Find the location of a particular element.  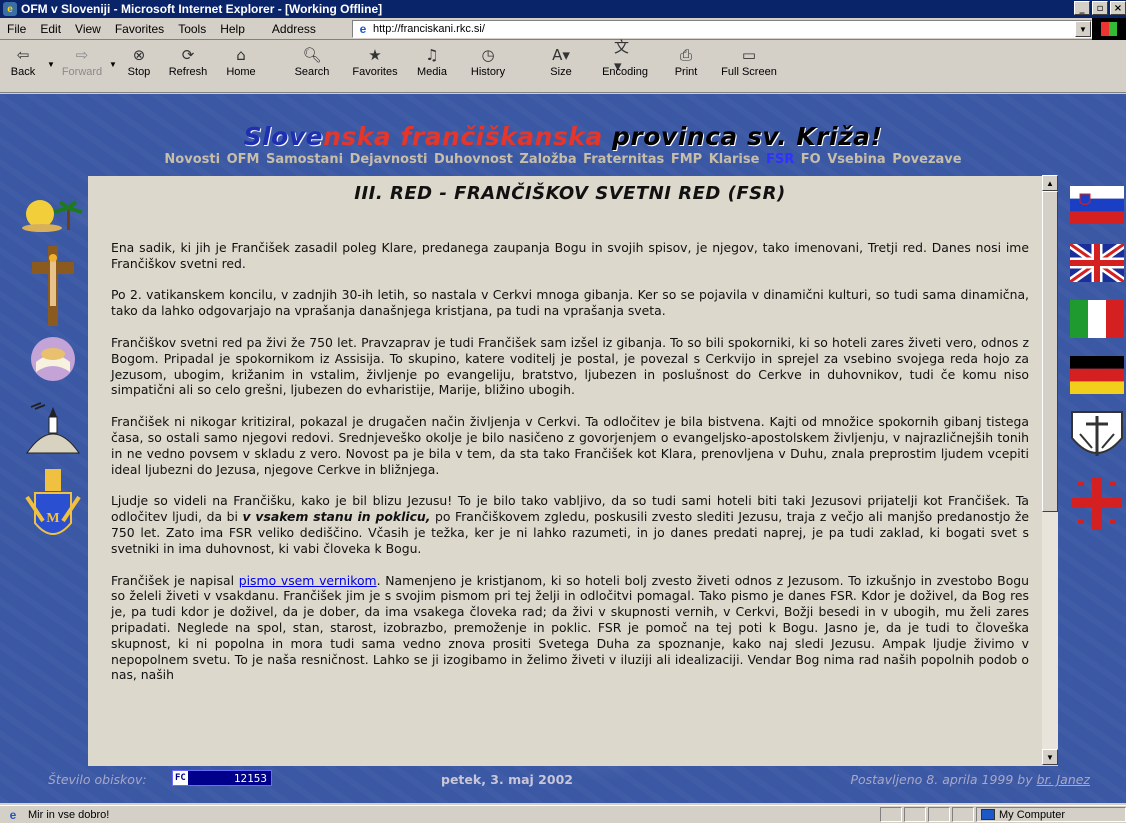

media-label: Media is located at coordinates (432, 72).